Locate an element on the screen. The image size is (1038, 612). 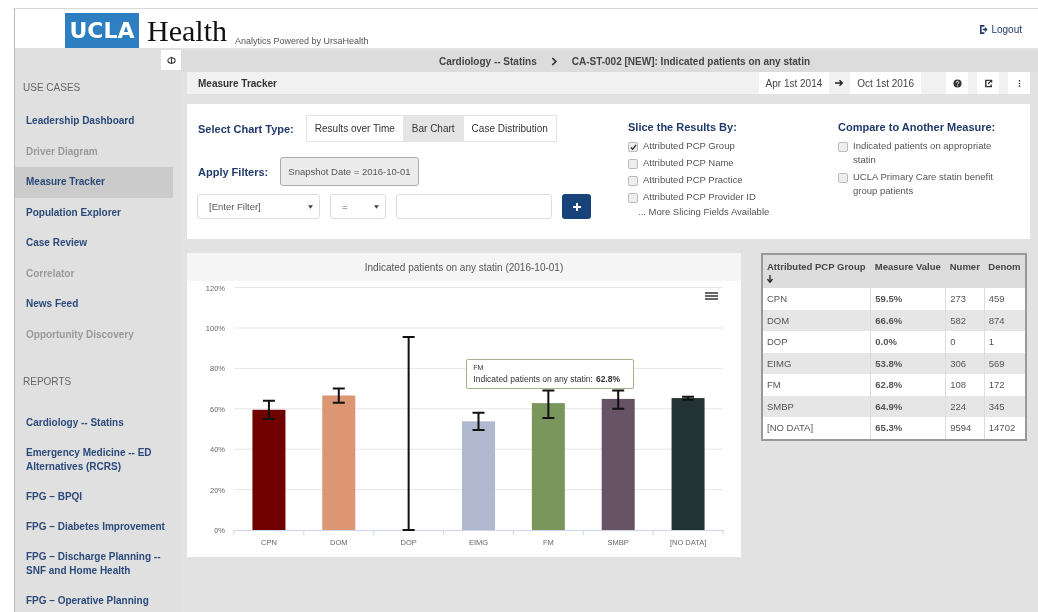
table-cell: DOP is located at coordinates (816, 342).